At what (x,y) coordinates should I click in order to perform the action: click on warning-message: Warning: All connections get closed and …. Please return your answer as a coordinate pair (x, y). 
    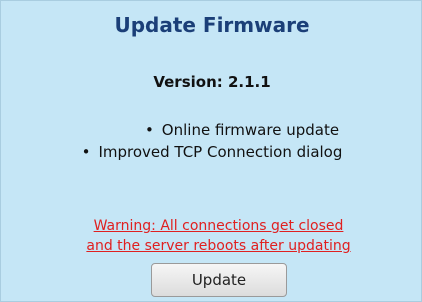
    Looking at the image, I should click on (211, 236).